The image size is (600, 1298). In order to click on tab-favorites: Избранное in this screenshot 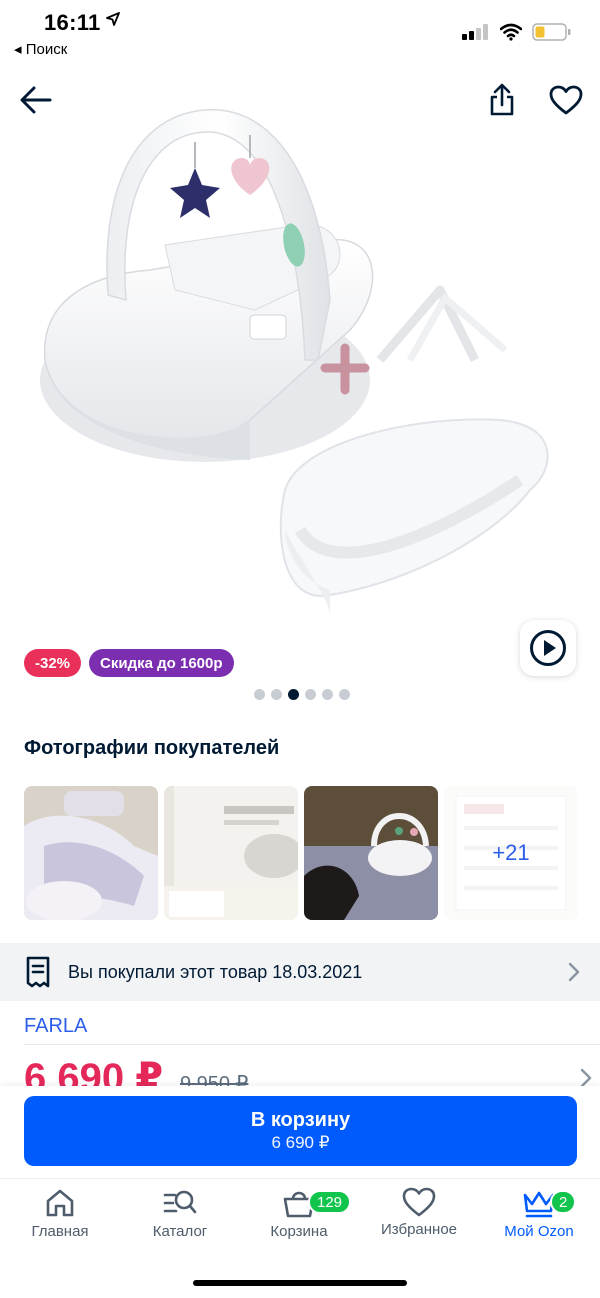, I will do `click(419, 1217)`.